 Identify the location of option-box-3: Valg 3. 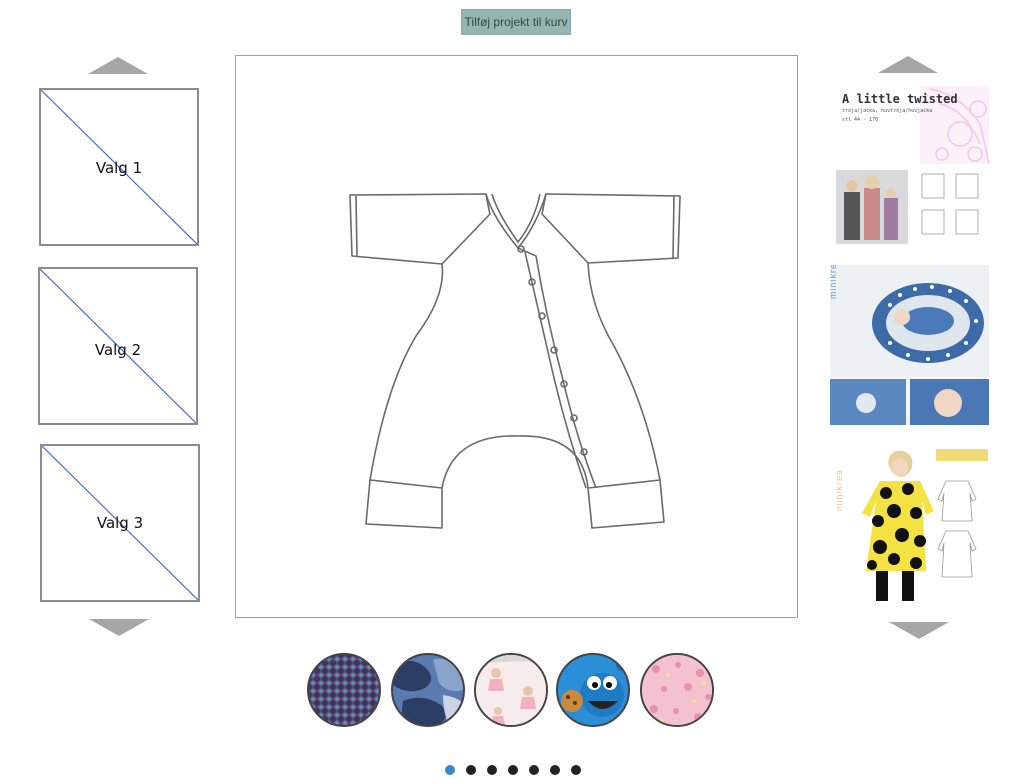
(120, 523).